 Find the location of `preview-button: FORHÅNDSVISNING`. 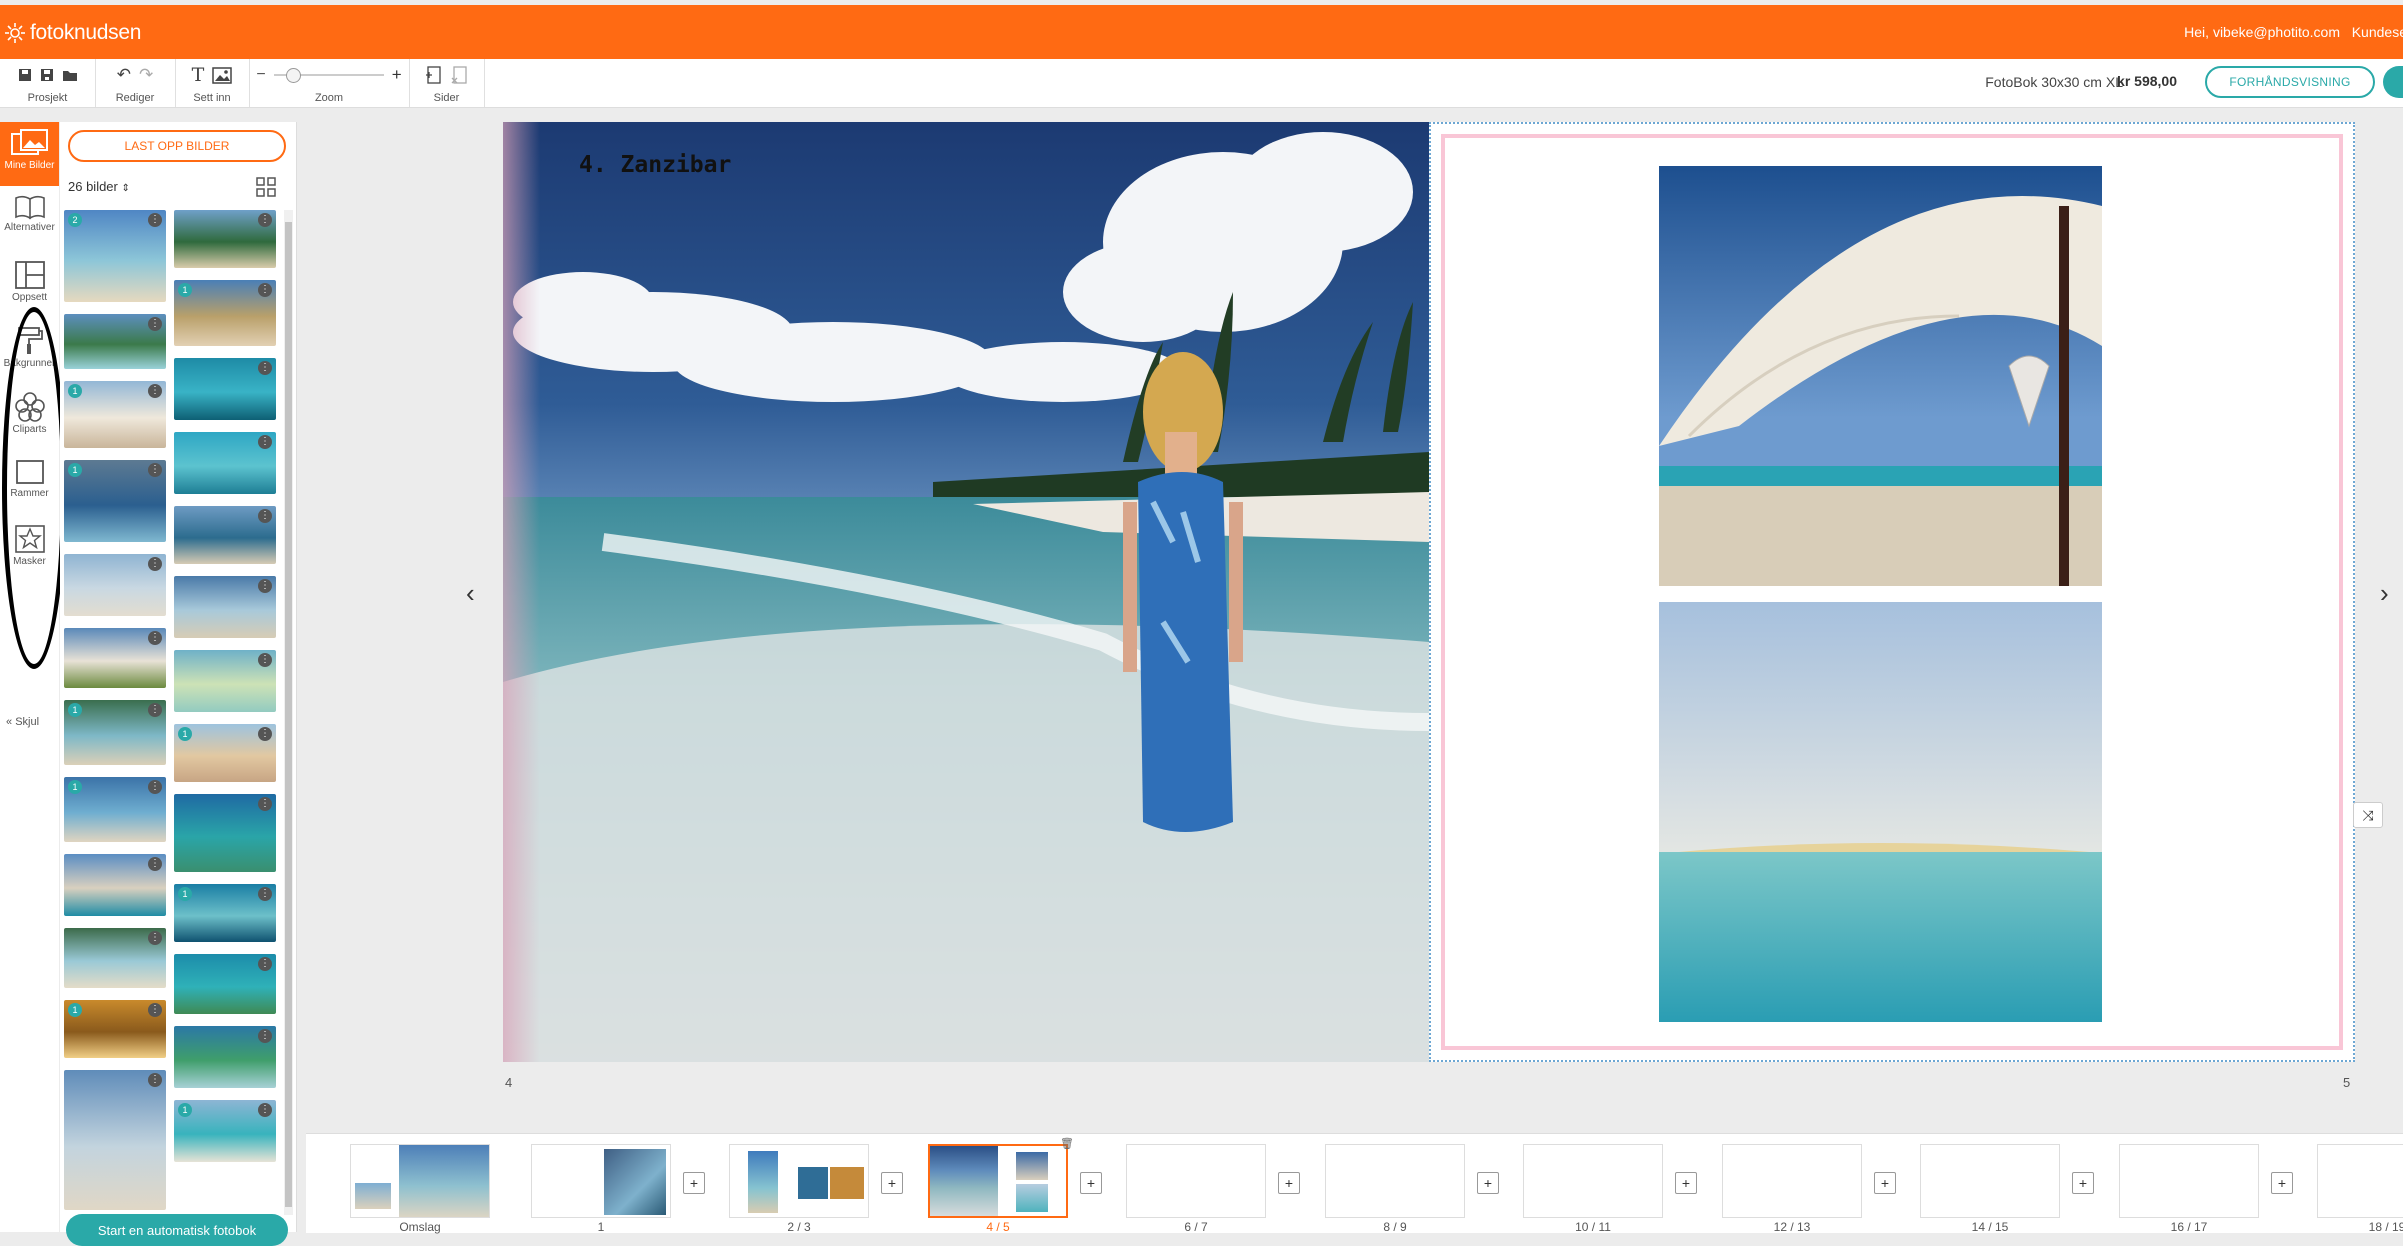

preview-button: FORHÅNDSVISNING is located at coordinates (2290, 82).